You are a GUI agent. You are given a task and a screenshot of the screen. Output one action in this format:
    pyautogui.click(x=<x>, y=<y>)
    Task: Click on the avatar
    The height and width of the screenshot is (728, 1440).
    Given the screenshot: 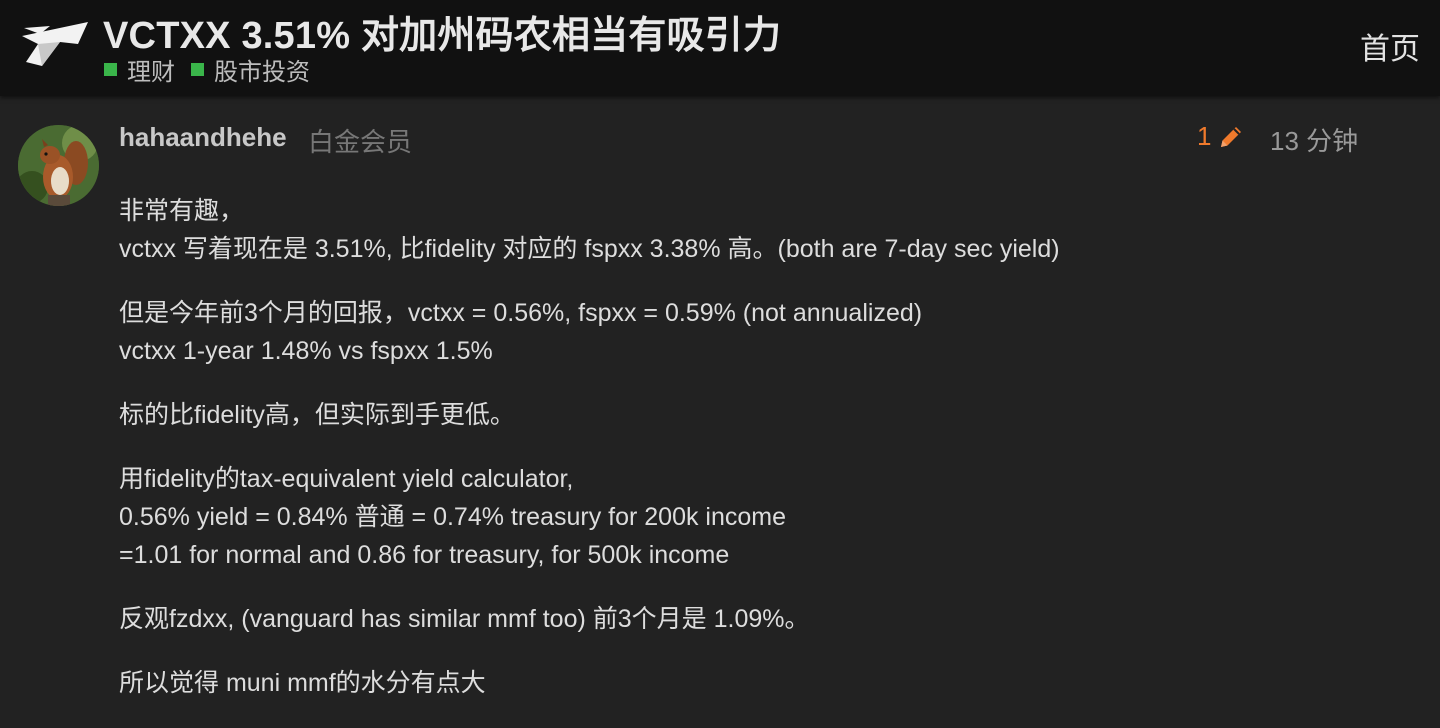 What is the action you would take?
    pyautogui.click(x=58, y=165)
    